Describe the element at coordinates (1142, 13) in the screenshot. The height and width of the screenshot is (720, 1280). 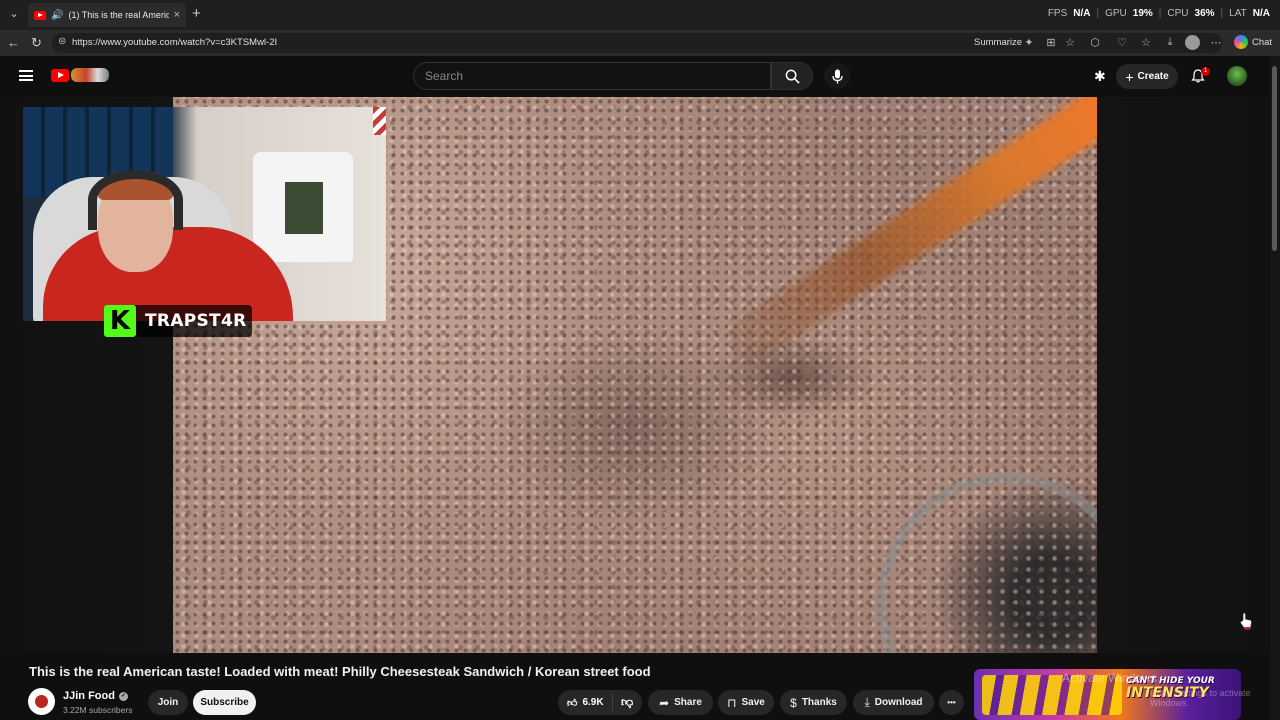
I see `gpu-value: 19%` at that location.